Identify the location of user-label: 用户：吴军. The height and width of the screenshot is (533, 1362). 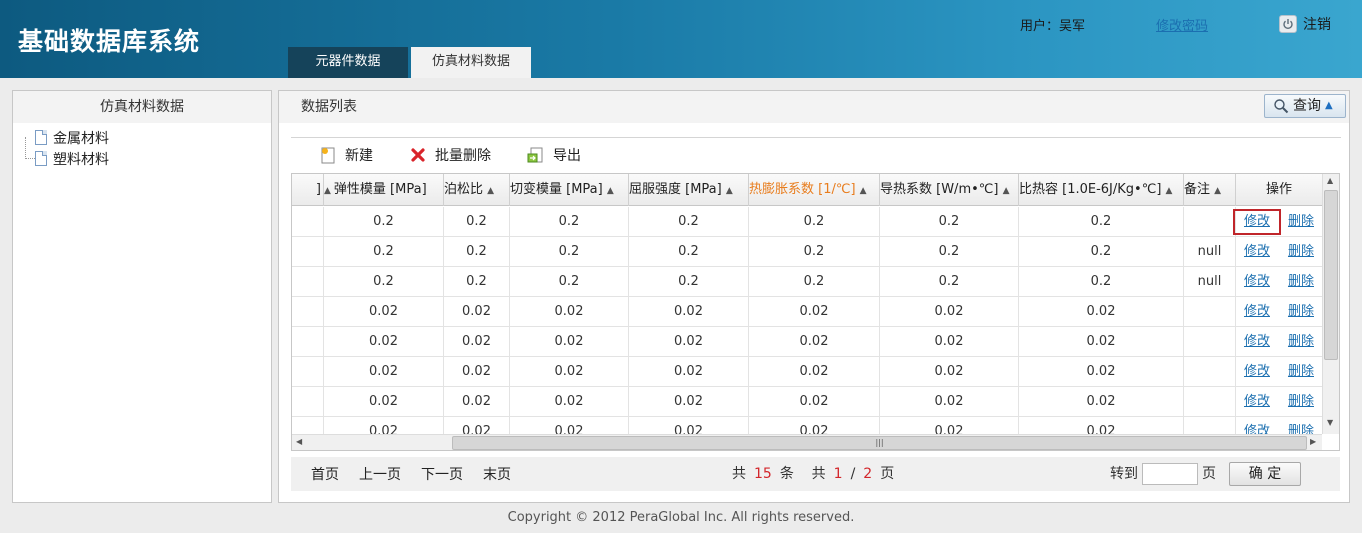
(1053, 26).